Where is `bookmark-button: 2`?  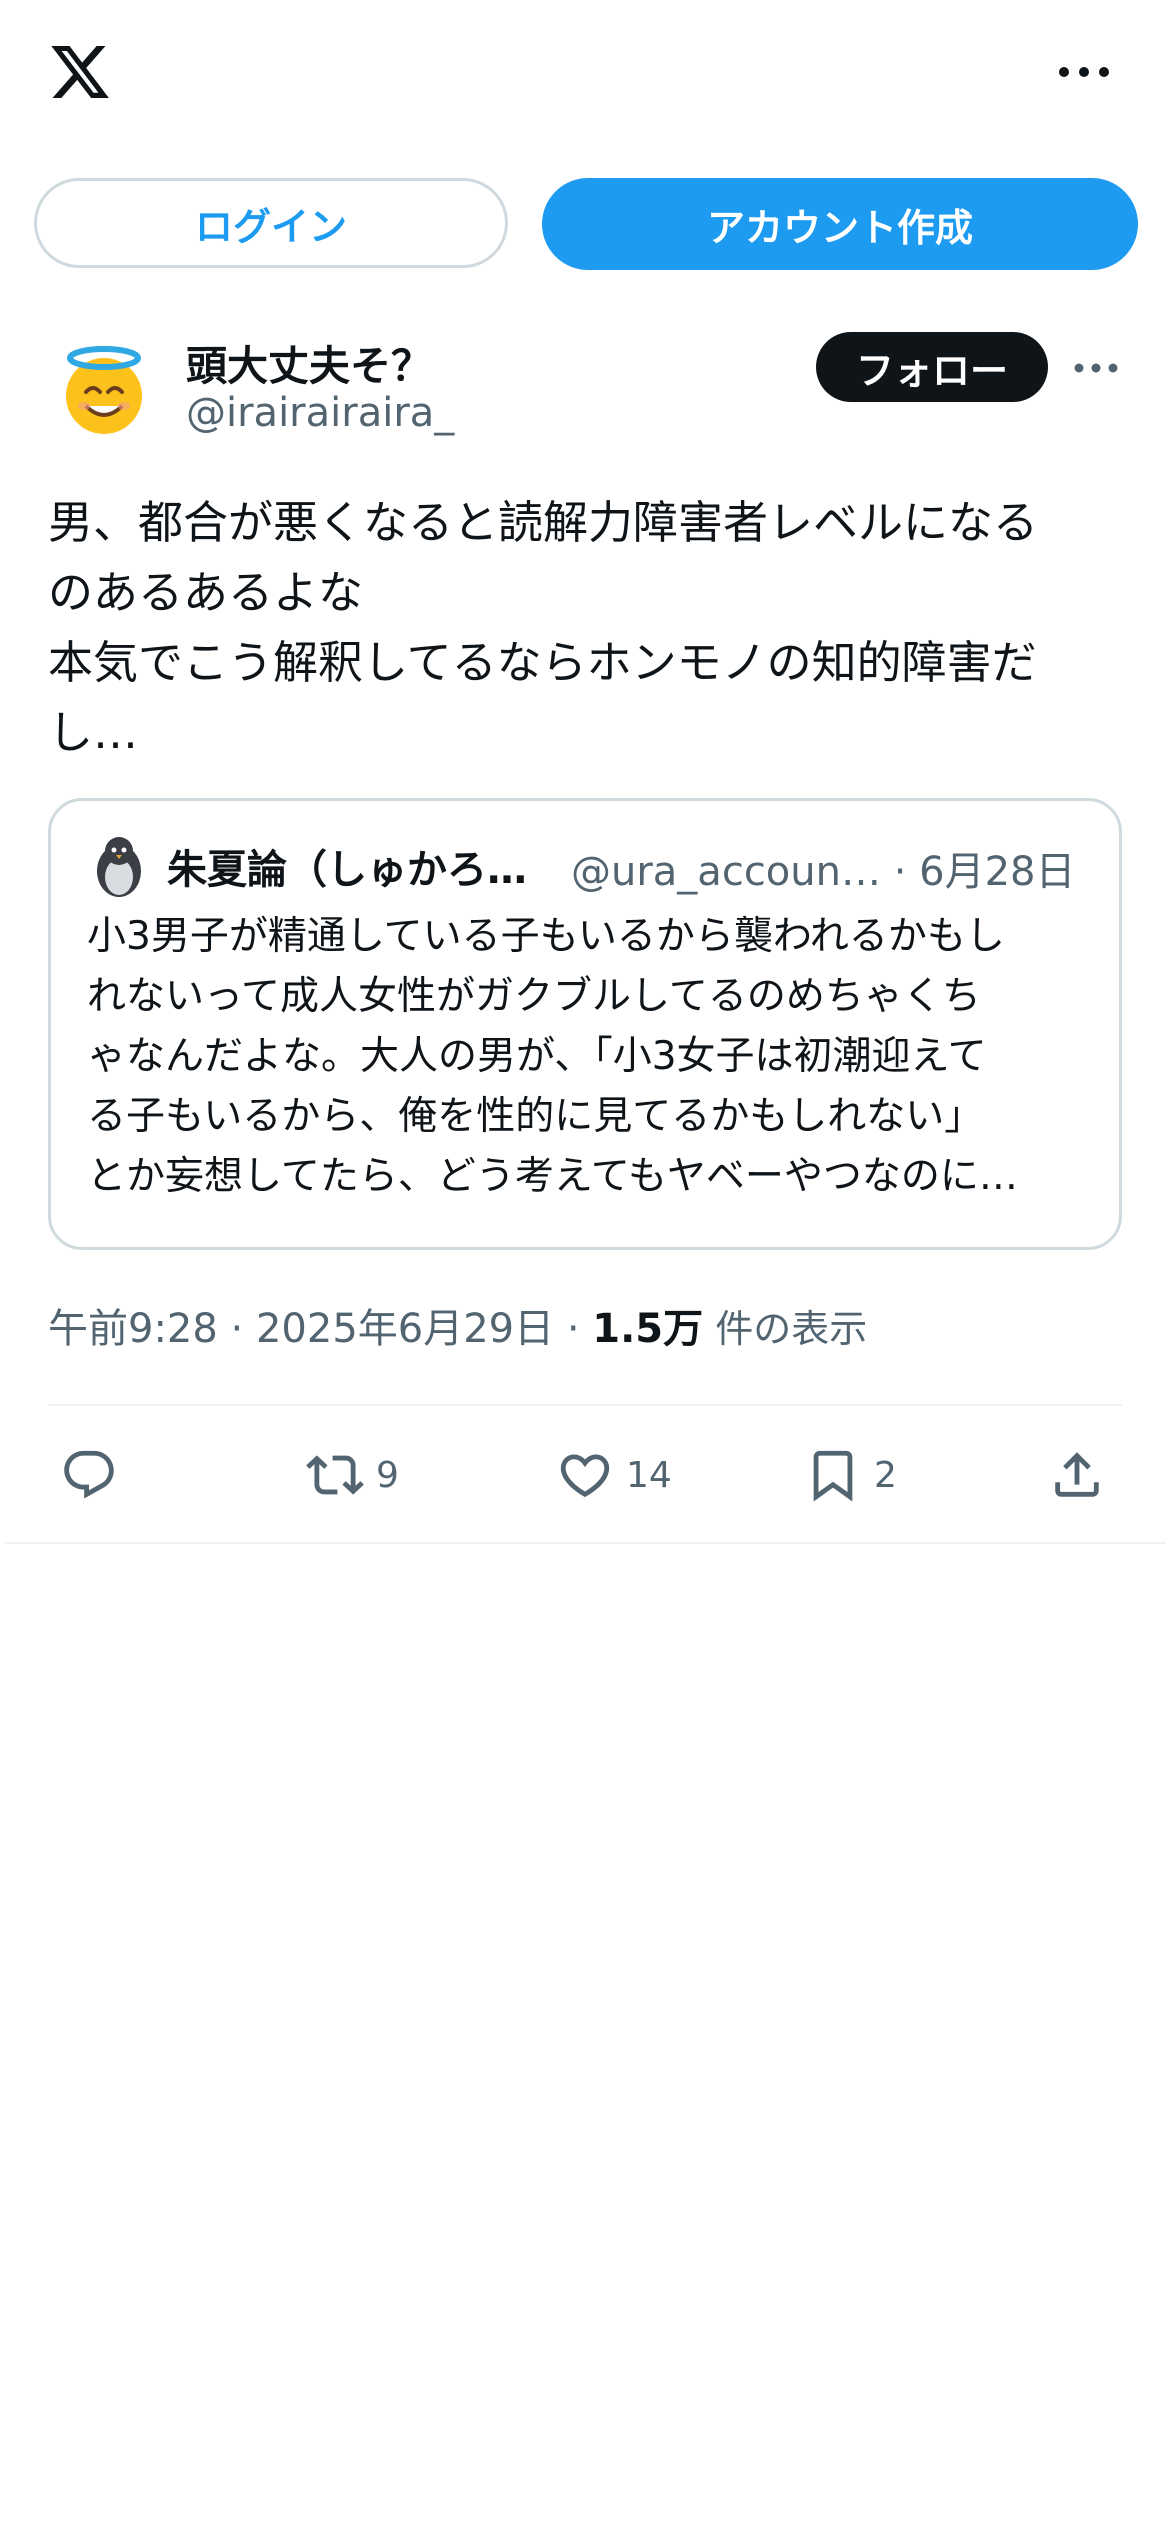
bookmark-button: 2 is located at coordinates (850, 1475).